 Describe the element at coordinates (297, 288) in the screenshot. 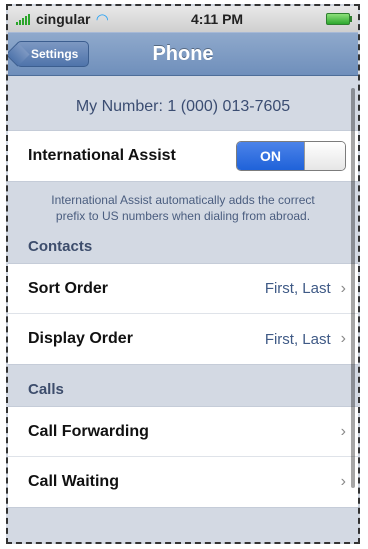

I see `sort-order-value: First, Last` at that location.